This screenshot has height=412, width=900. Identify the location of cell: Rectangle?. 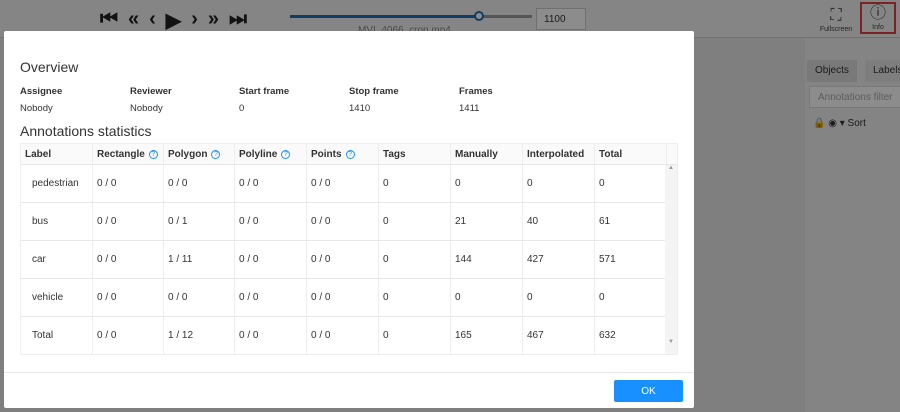
(128, 154).